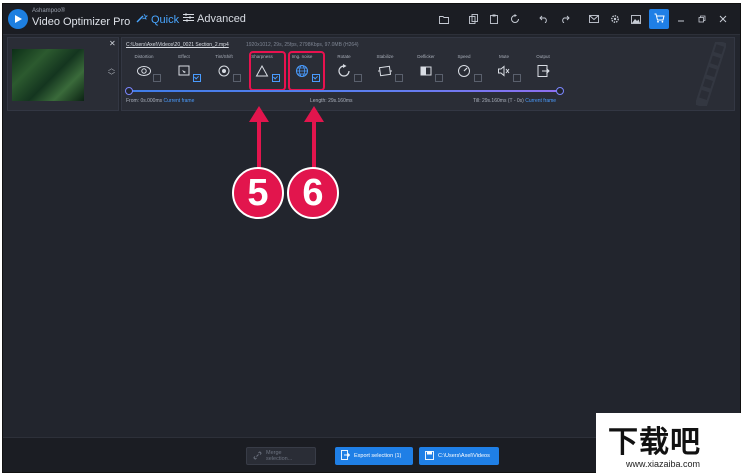  I want to click on image-icon, so click(636, 19).